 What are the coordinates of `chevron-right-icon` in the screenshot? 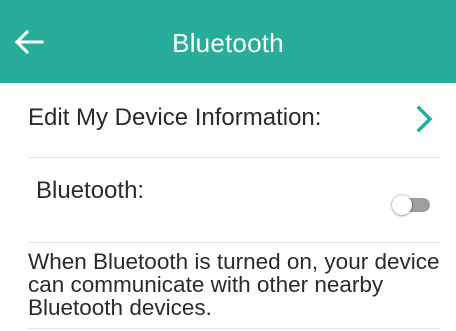 It's located at (424, 119).